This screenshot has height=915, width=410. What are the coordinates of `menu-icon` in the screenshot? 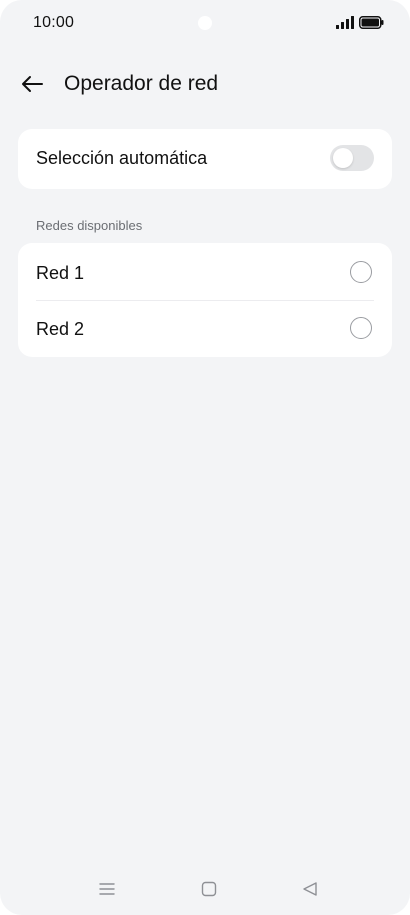 It's located at (107, 889).